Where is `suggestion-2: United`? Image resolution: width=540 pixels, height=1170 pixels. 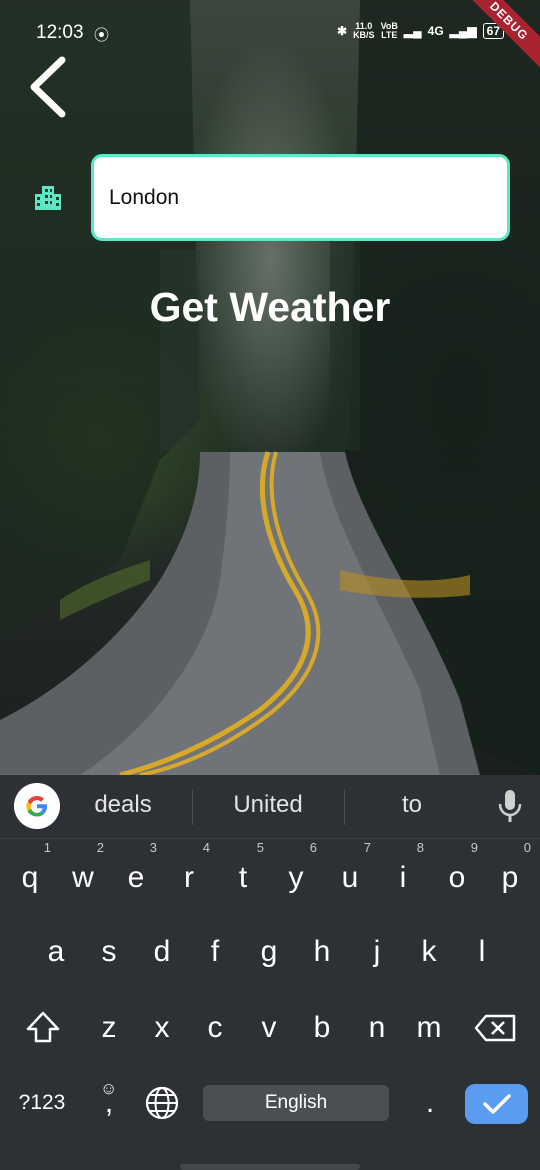 suggestion-2: United is located at coordinates (268, 805).